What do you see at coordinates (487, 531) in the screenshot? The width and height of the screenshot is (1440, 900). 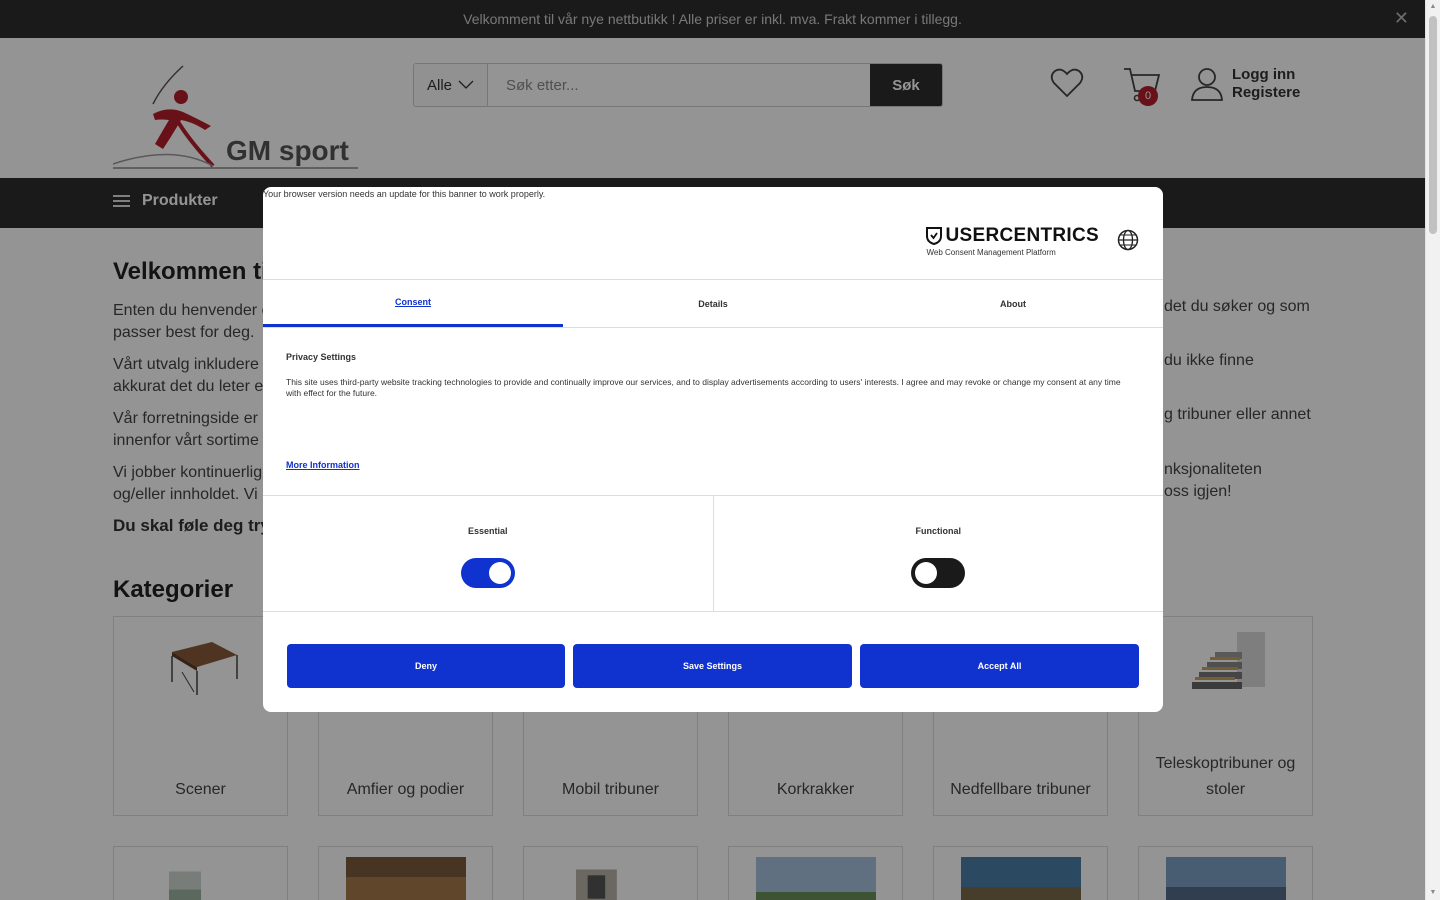 I see `essential-label: Essential` at bounding box center [487, 531].